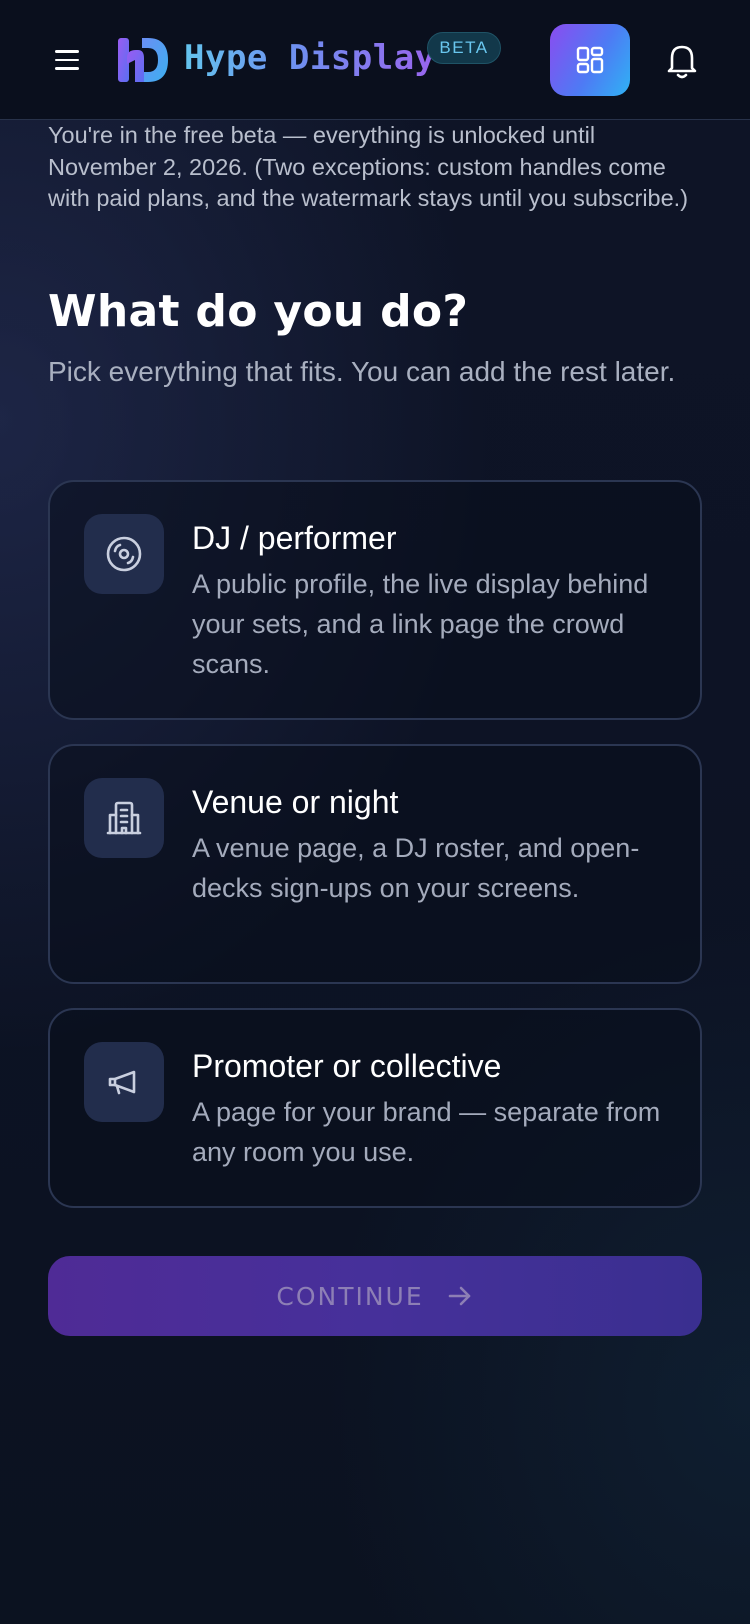  I want to click on top-app-bar: Hype Display BETA, so click(375, 60).